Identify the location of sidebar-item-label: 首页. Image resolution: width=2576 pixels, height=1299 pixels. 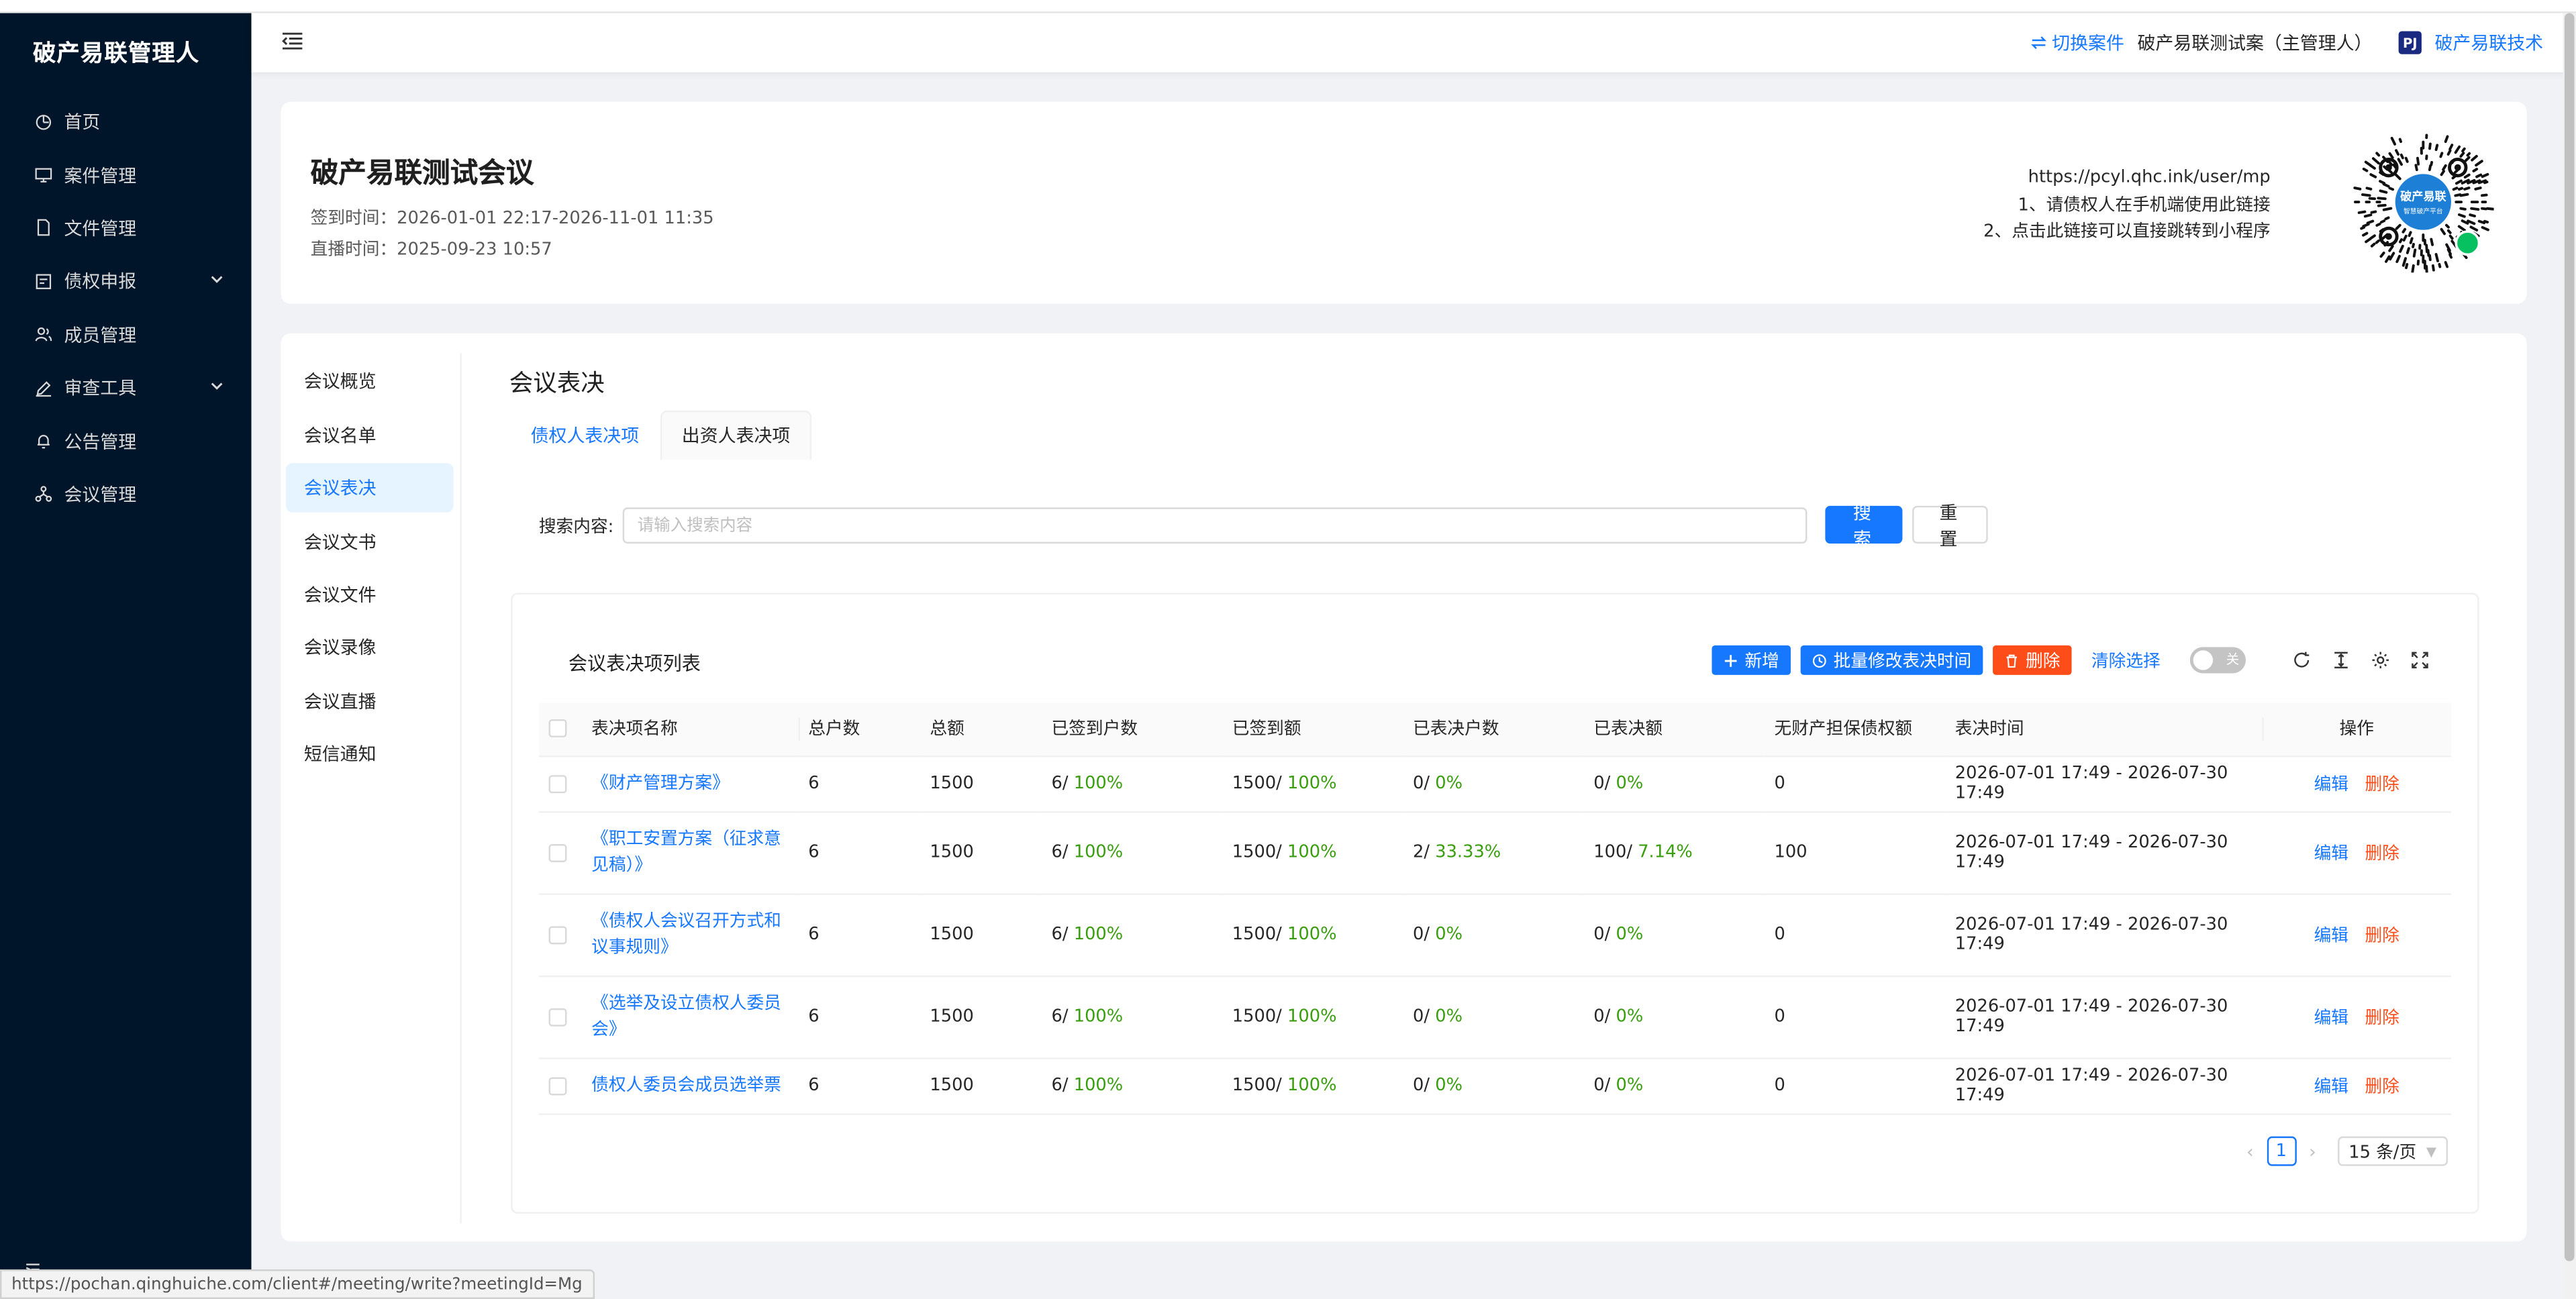
(82, 123).